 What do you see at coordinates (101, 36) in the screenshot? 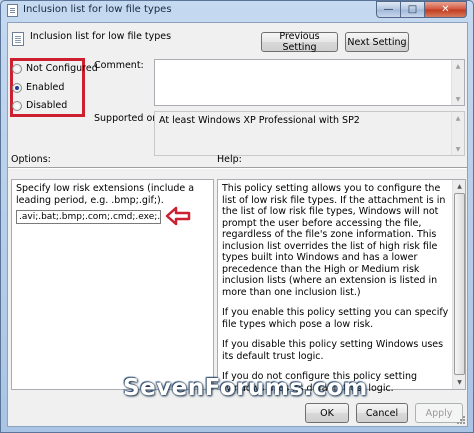
I see `policy-title: Inclusion list for low file types` at bounding box center [101, 36].